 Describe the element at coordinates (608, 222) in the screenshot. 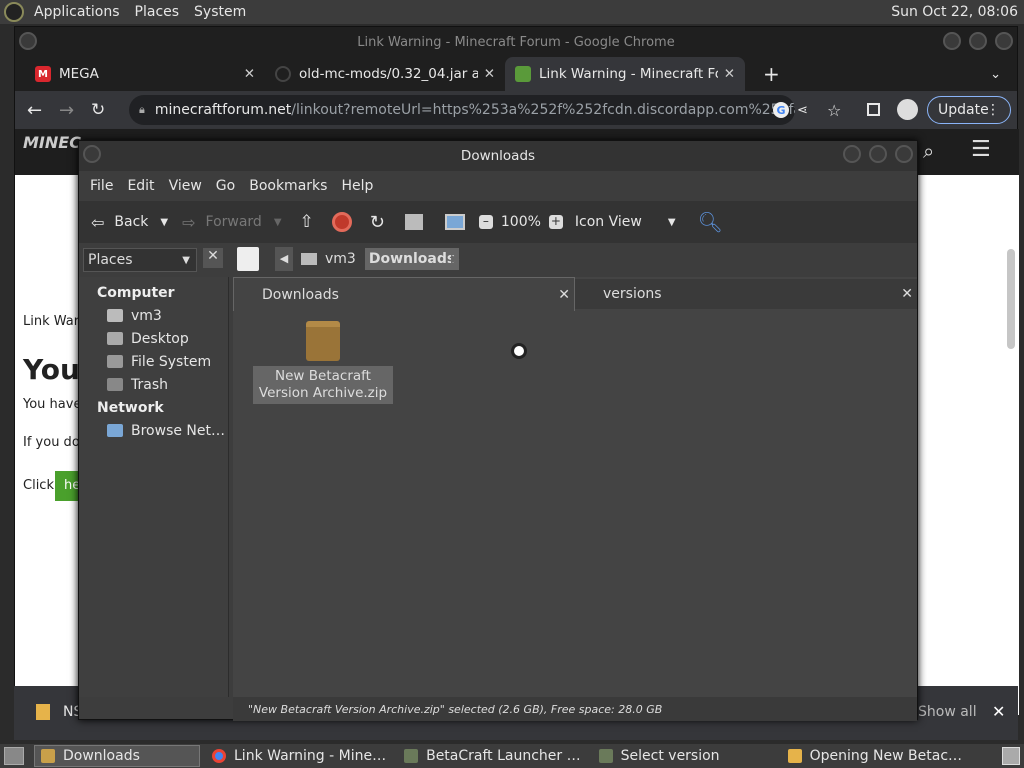

I see `view-mode-select: Icon View` at that location.